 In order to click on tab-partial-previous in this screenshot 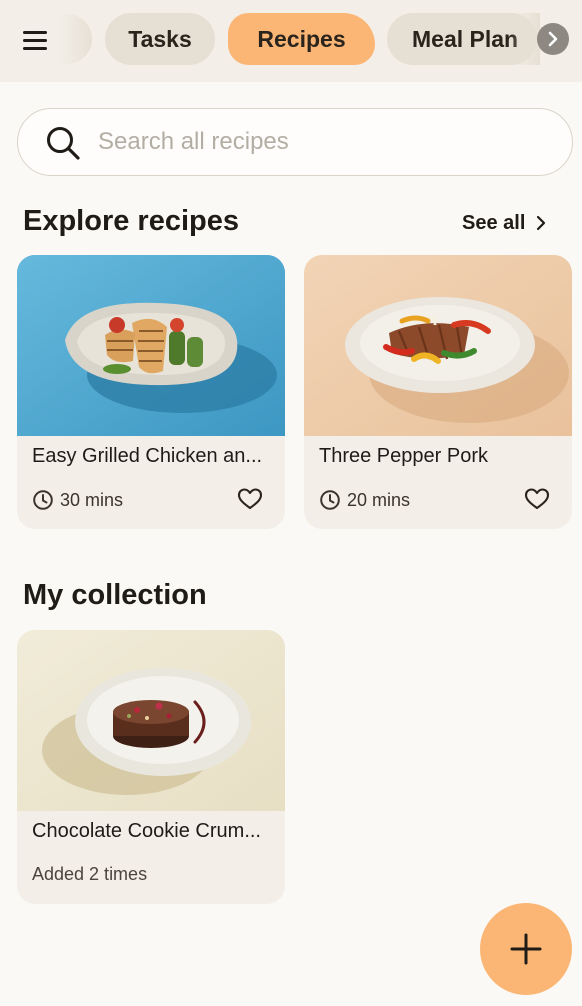, I will do `click(76, 39)`.